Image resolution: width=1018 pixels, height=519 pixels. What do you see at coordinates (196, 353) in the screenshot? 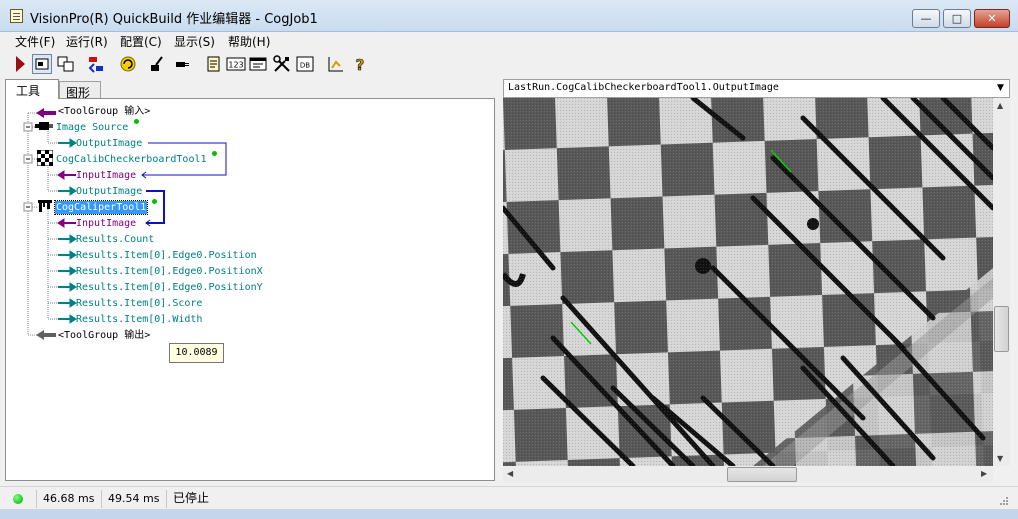
I see `value-tooltip: 10.0089` at bounding box center [196, 353].